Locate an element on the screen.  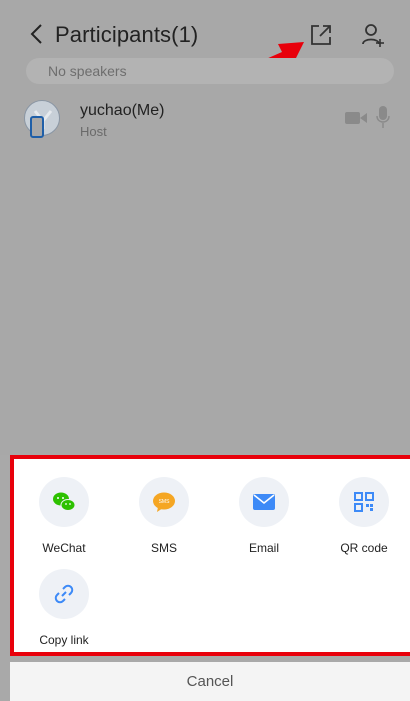
add-user-icon is located at coordinates (373, 35).